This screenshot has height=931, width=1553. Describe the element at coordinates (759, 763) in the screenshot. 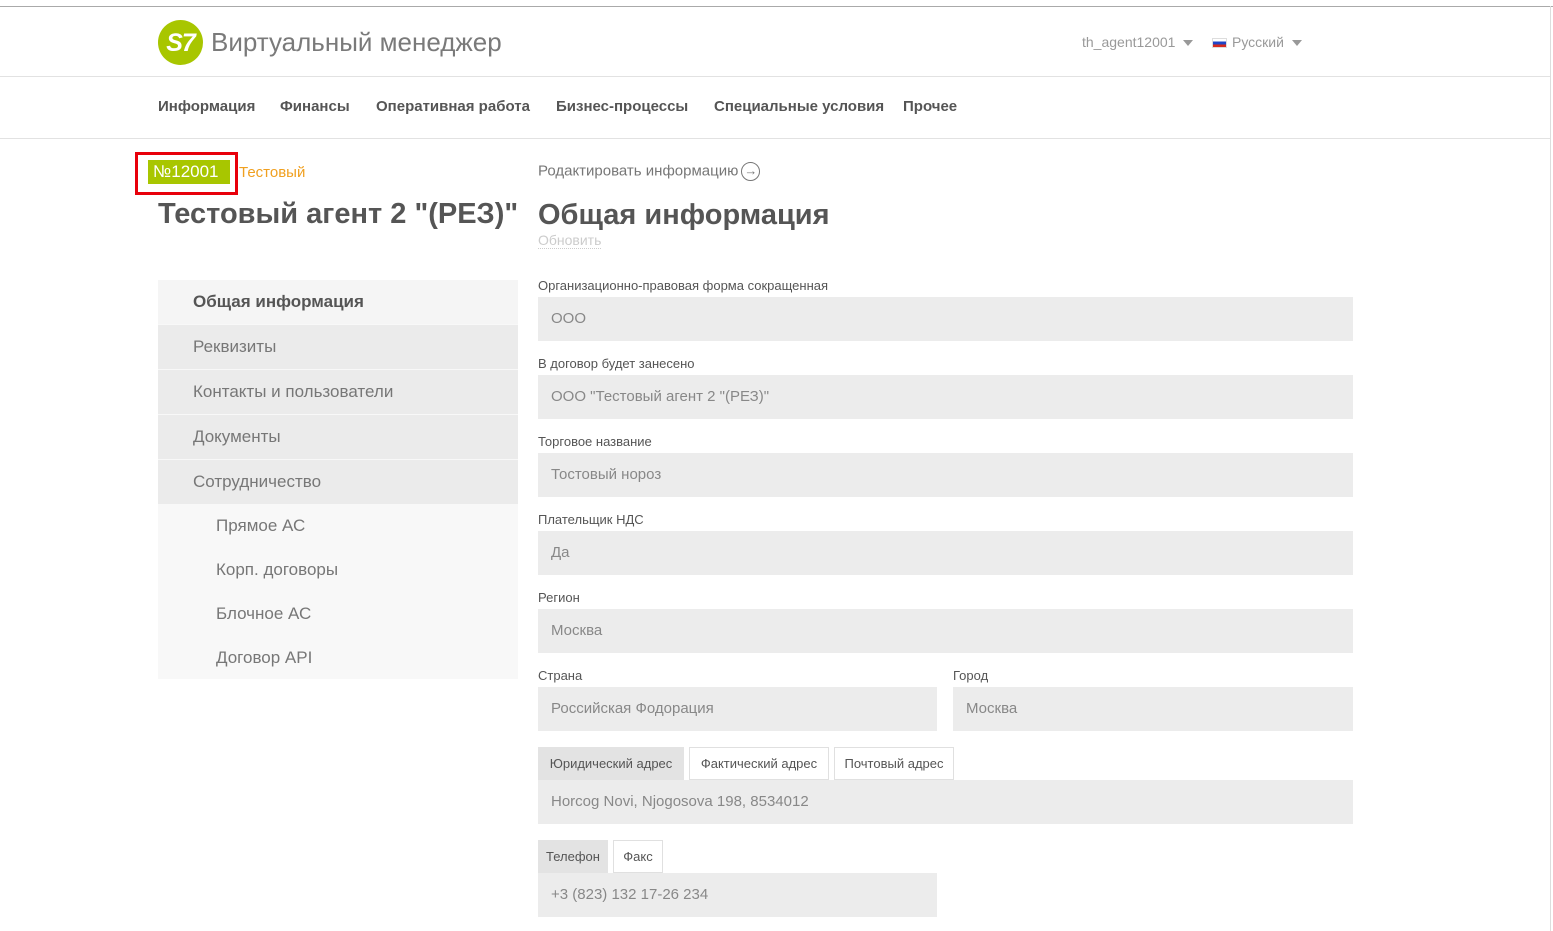

I see `tab-actual-address: Фактический адрес` at that location.